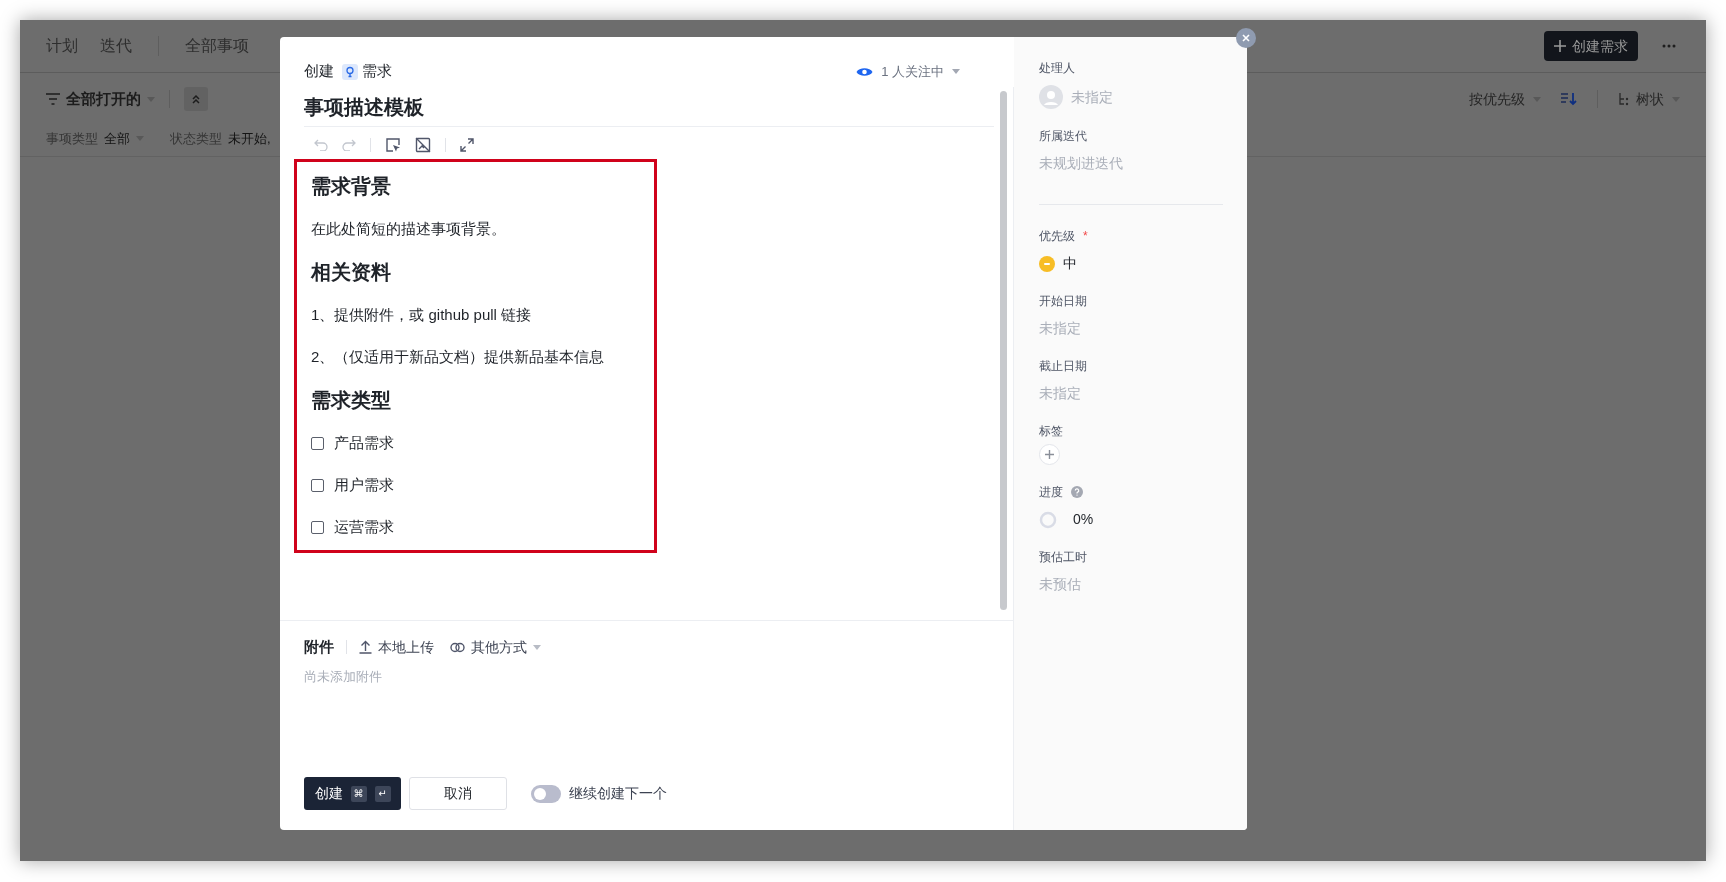 This screenshot has width=1726, height=882. What do you see at coordinates (1085, 236) in the screenshot?
I see `required-mark: *` at bounding box center [1085, 236].